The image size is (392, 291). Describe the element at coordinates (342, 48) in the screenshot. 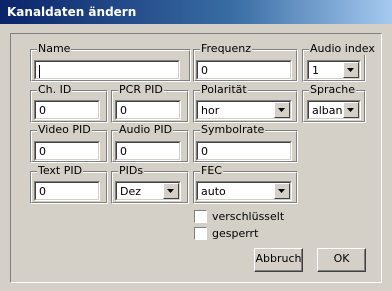

I see `audio-index-label: Audio index` at that location.